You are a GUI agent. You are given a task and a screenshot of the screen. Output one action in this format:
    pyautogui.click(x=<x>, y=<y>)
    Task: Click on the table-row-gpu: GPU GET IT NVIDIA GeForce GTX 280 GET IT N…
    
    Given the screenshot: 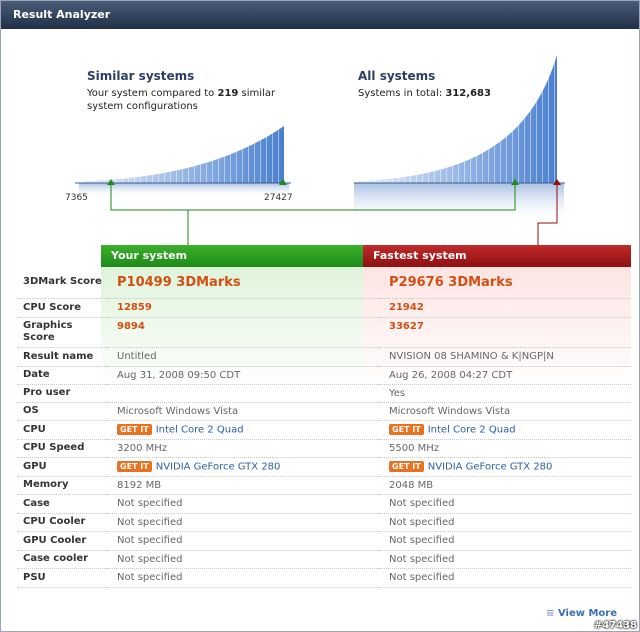 What is the action you would take?
    pyautogui.click(x=324, y=467)
    